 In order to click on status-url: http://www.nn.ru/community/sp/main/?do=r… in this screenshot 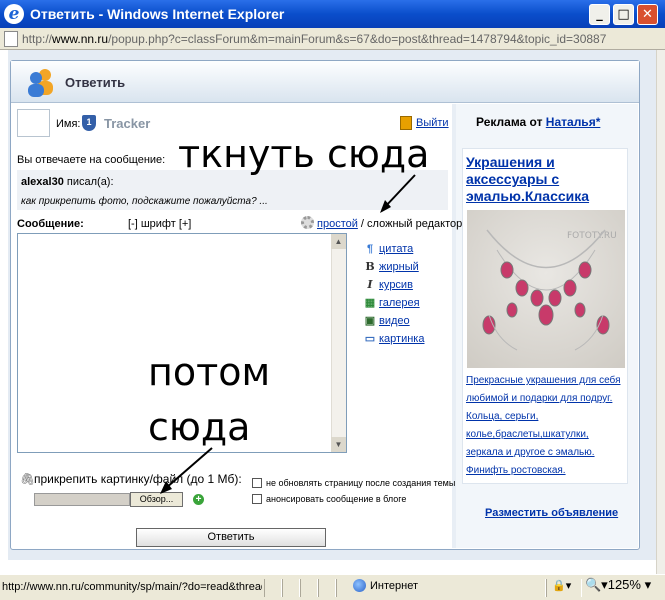, I will do `click(132, 587)`.